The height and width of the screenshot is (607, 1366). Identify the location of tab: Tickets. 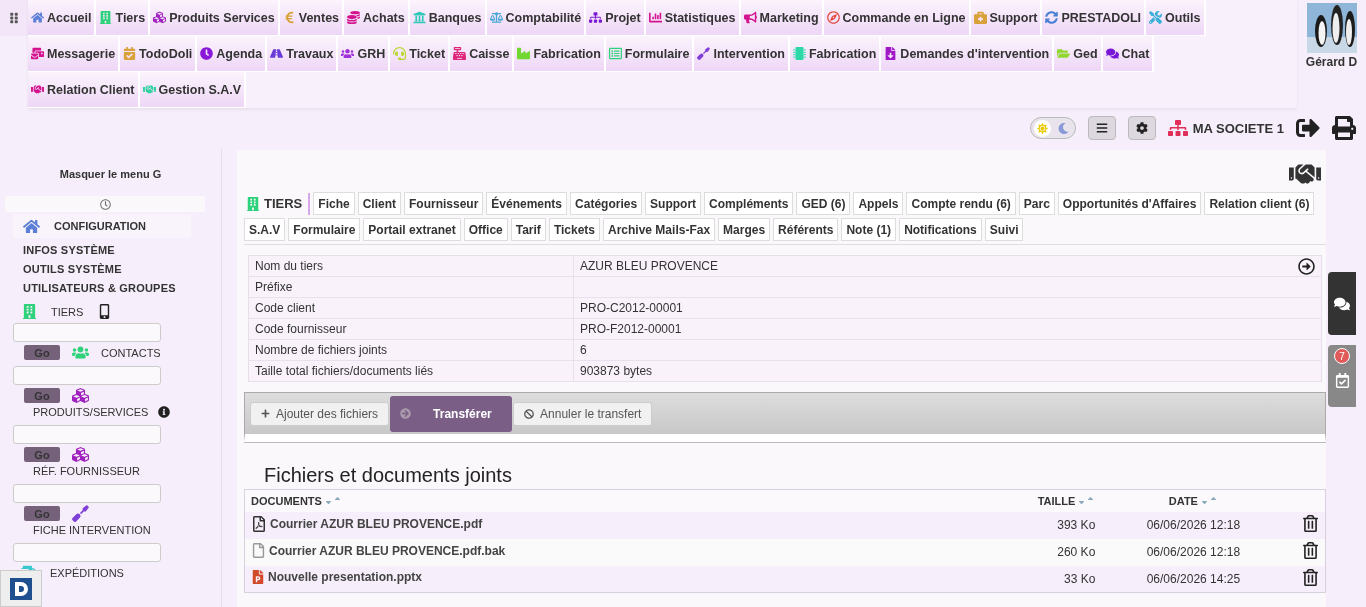
(574, 229).